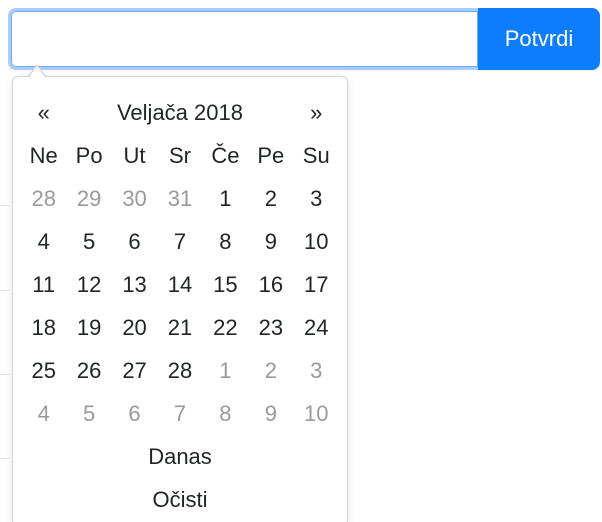  What do you see at coordinates (134, 284) in the screenshot?
I see `calendar-day: 13` at bounding box center [134, 284].